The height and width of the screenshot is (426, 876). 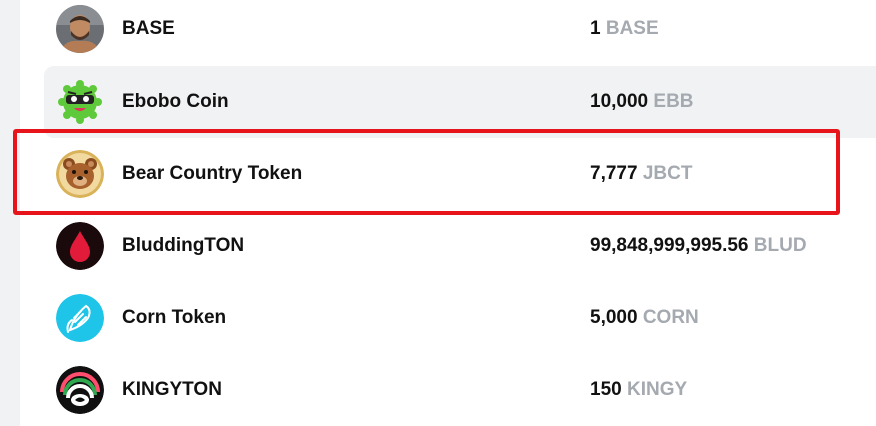 What do you see at coordinates (667, 173) in the screenshot?
I see `token-symbol: JBCT` at bounding box center [667, 173].